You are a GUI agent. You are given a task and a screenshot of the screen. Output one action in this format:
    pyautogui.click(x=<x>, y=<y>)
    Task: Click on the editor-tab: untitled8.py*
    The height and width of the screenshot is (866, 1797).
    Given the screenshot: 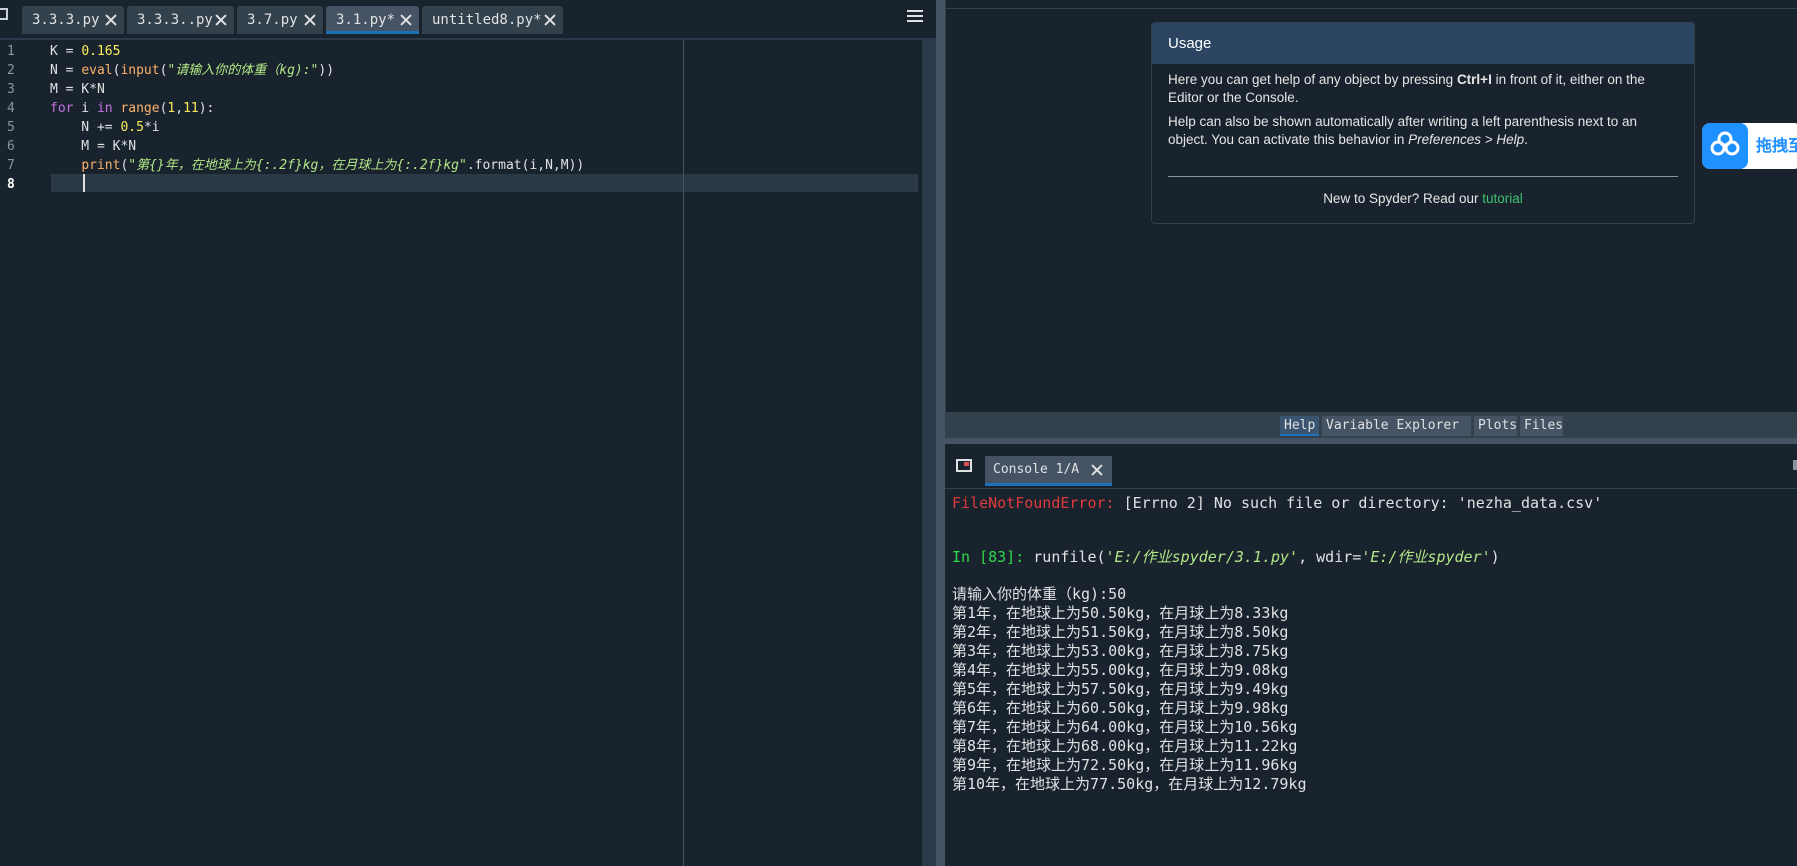 What is the action you would take?
    pyautogui.click(x=492, y=20)
    